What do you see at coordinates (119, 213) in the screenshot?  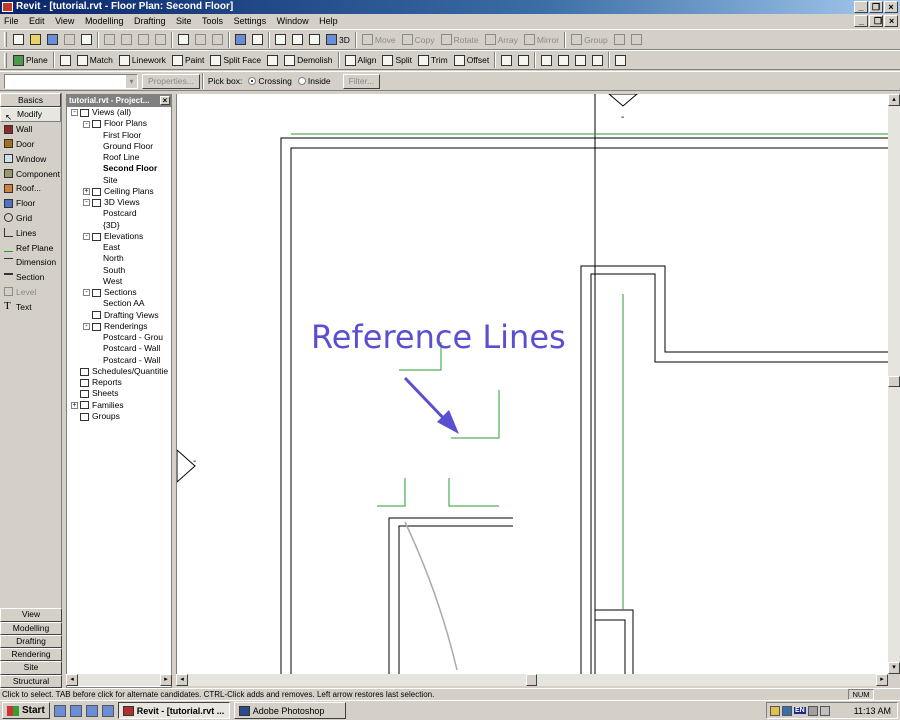 I see `tree-item: Postcard` at bounding box center [119, 213].